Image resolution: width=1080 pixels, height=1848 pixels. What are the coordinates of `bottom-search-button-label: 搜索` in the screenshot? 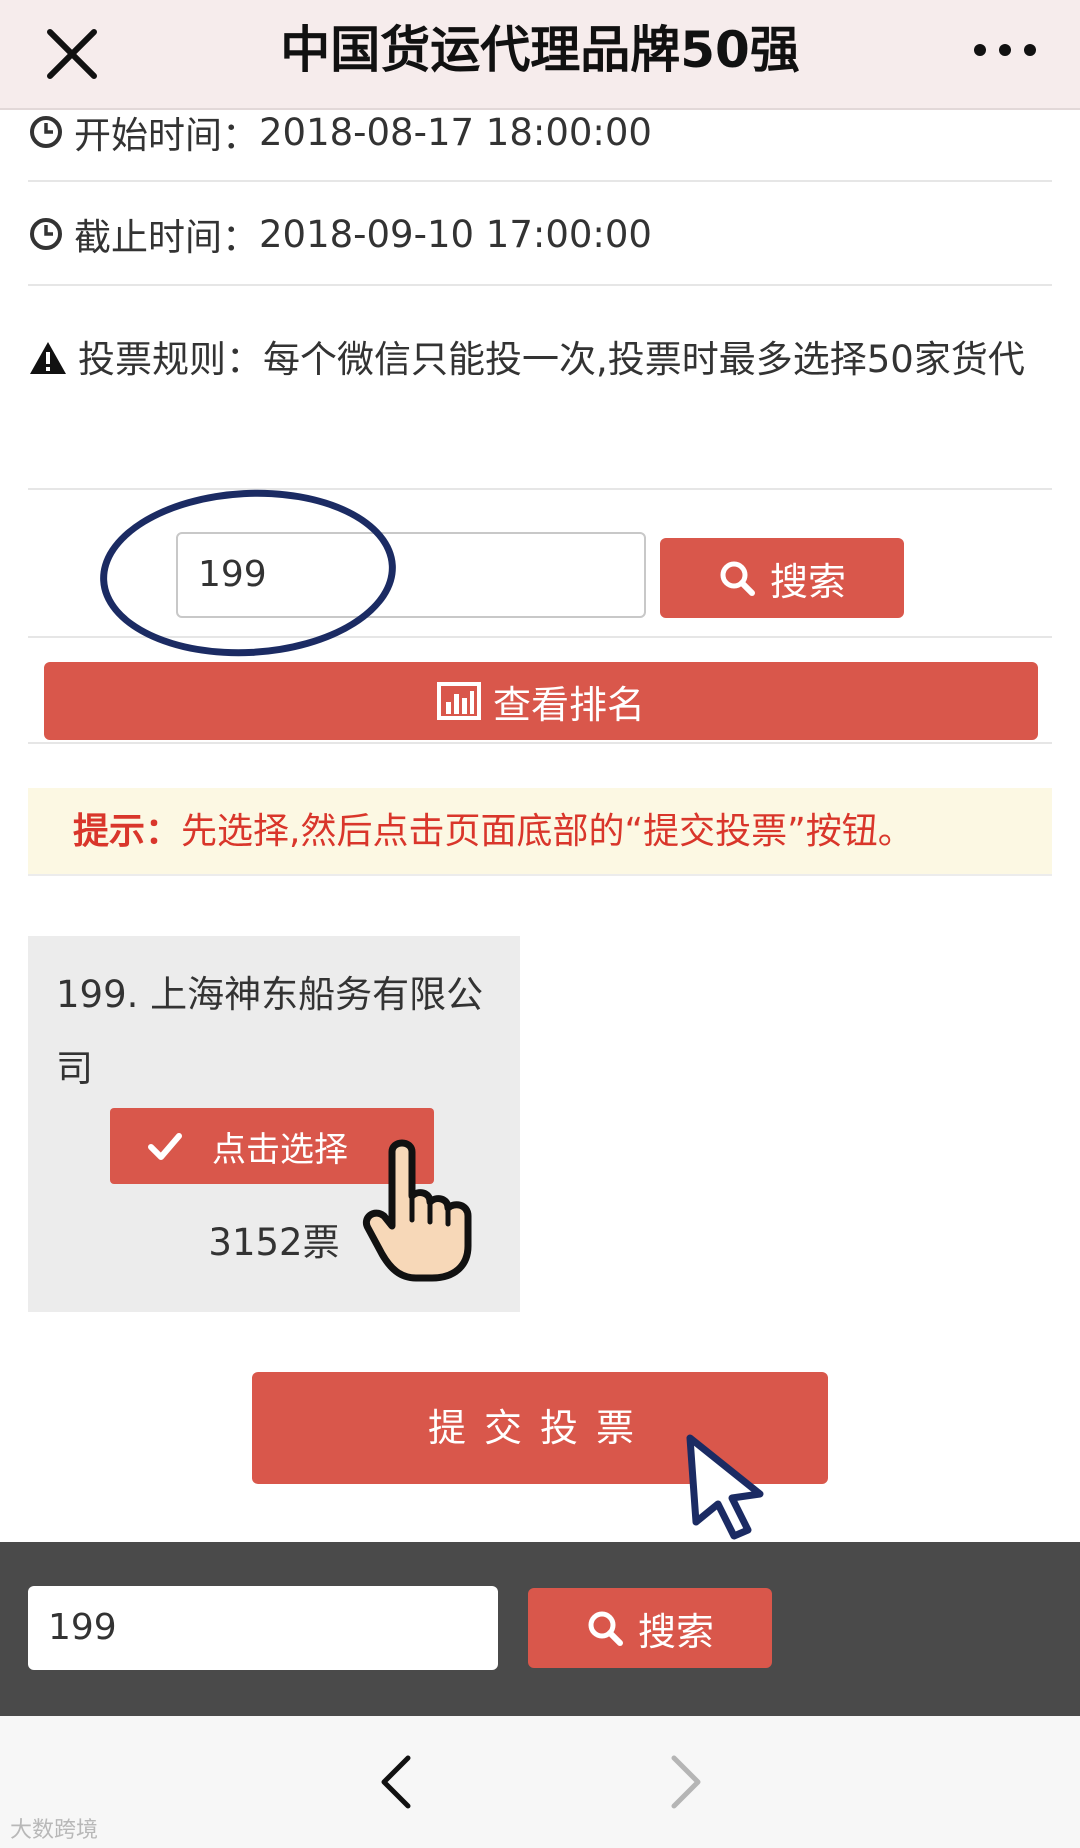 It's located at (675, 1631).